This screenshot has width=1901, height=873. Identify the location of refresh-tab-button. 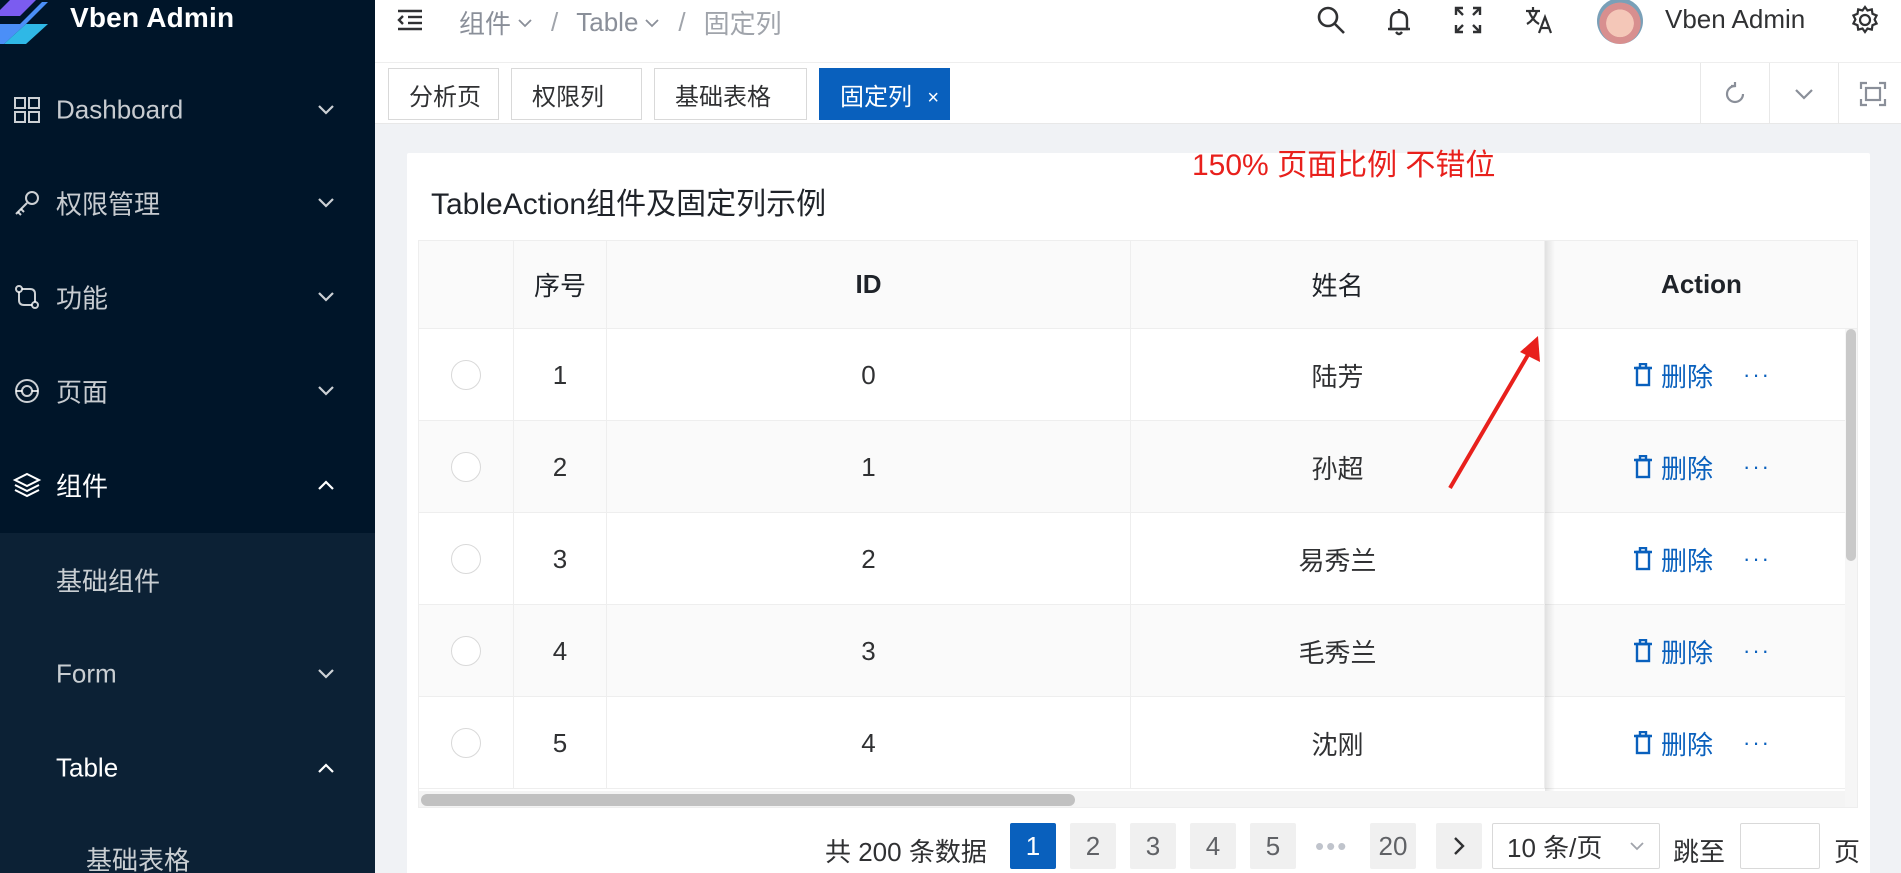
(1734, 93).